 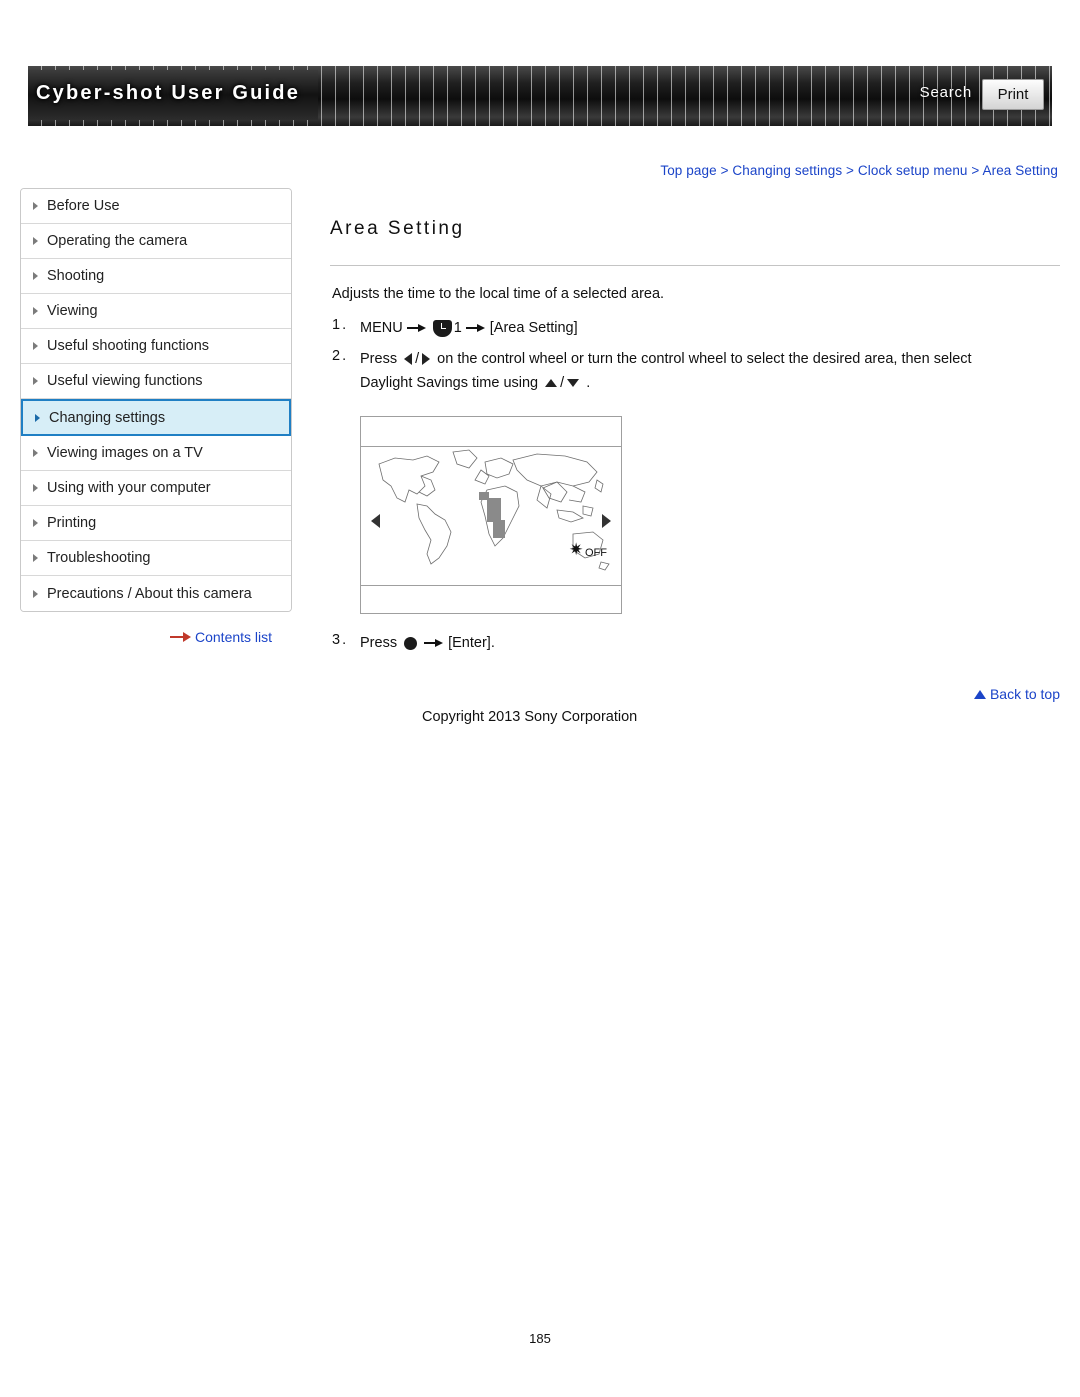 What do you see at coordinates (540, 1338) in the screenshot?
I see `page-number: 185` at bounding box center [540, 1338].